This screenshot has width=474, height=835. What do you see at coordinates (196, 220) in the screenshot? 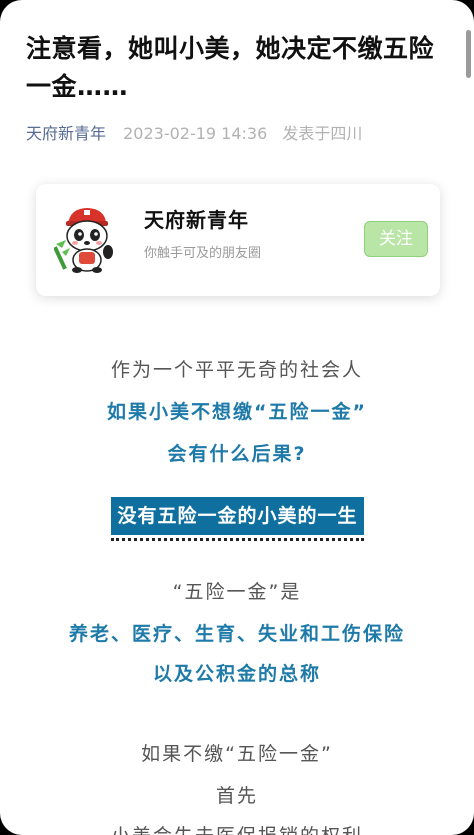
I see `account-name: 天府新青年` at bounding box center [196, 220].